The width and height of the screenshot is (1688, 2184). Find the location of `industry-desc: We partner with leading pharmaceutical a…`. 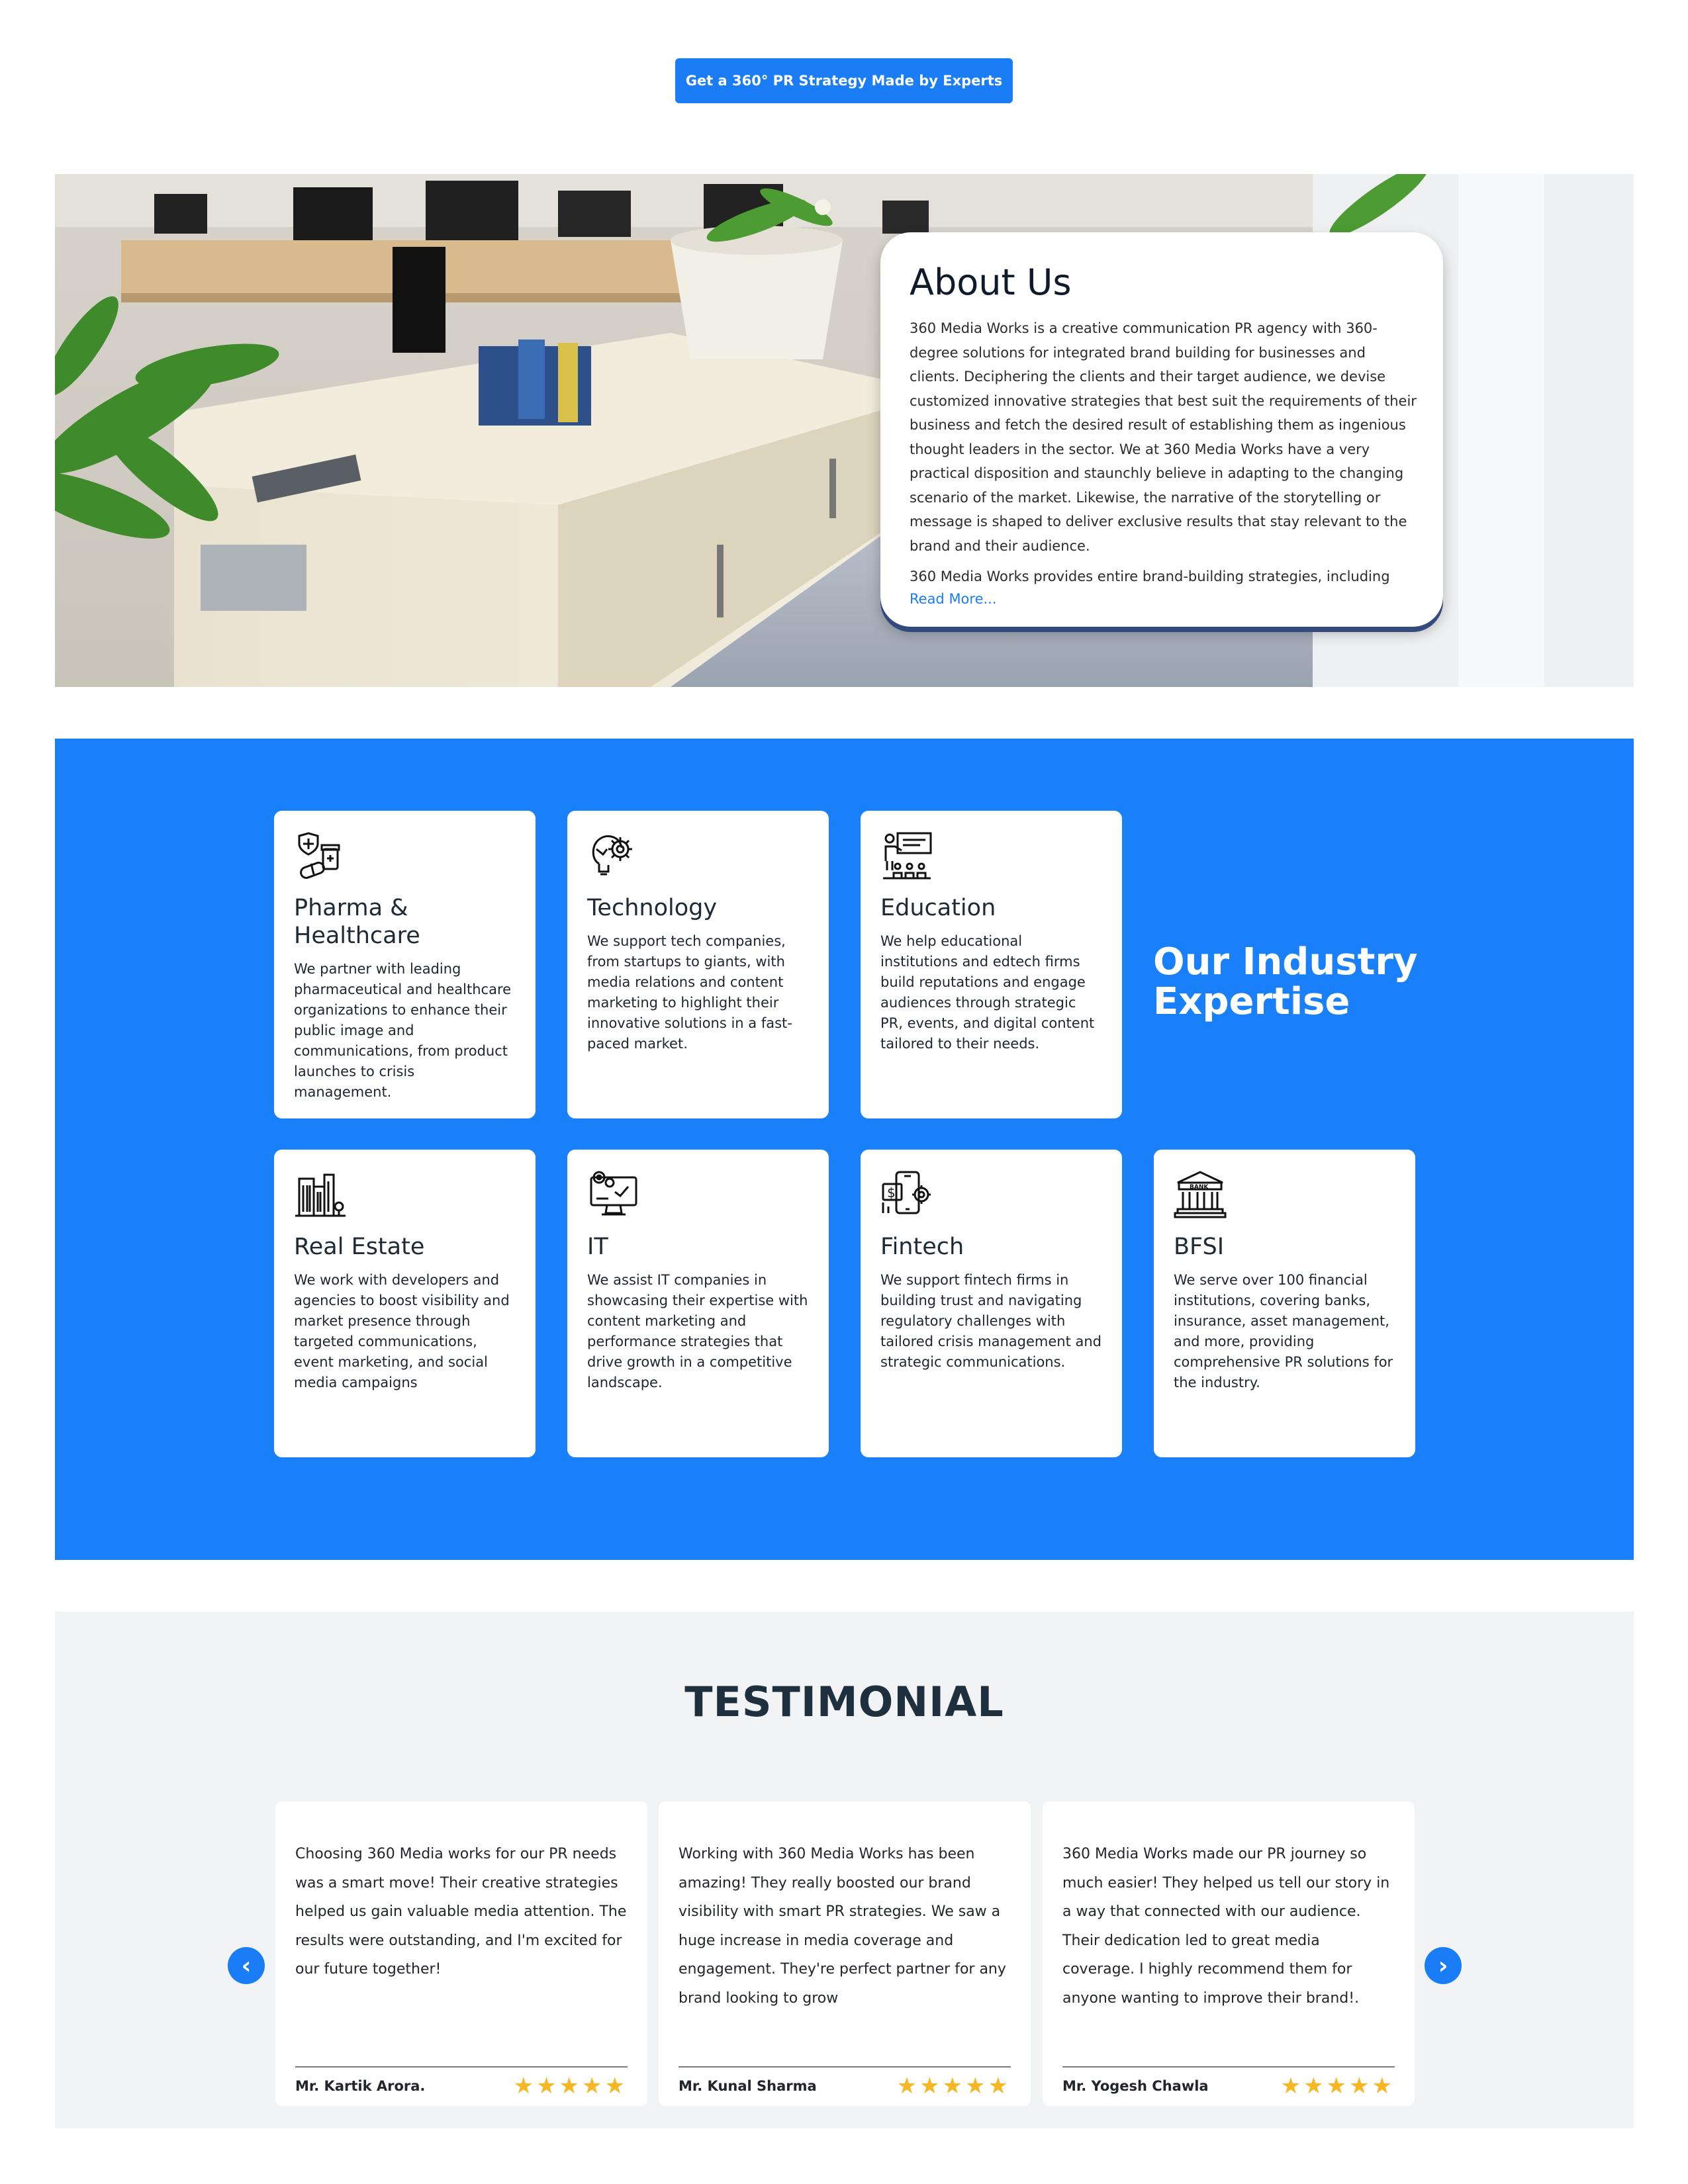

industry-desc: We partner with leading pharmaceutical a… is located at coordinates (403, 1030).